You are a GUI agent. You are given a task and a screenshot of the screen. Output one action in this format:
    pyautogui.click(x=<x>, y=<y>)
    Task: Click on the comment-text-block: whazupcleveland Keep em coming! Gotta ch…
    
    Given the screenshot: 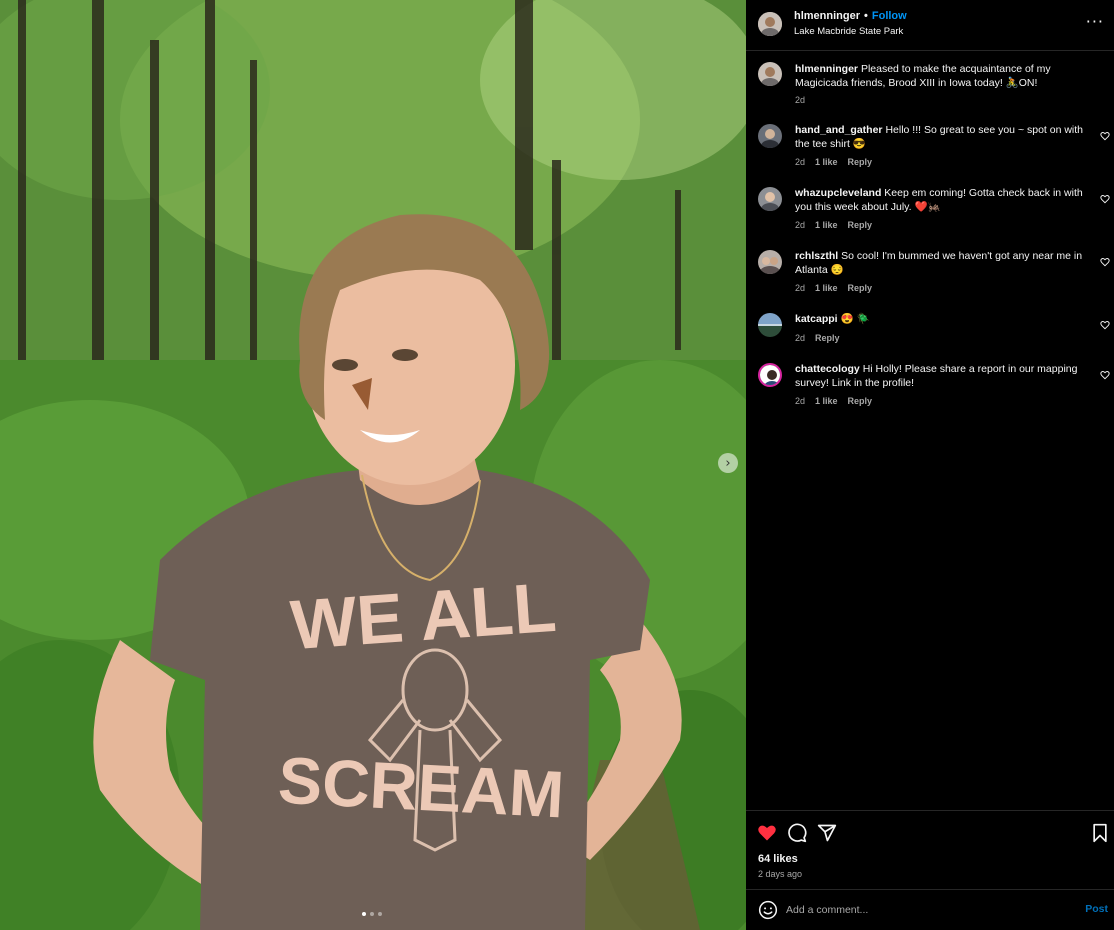 What is the action you would take?
    pyautogui.click(x=943, y=200)
    